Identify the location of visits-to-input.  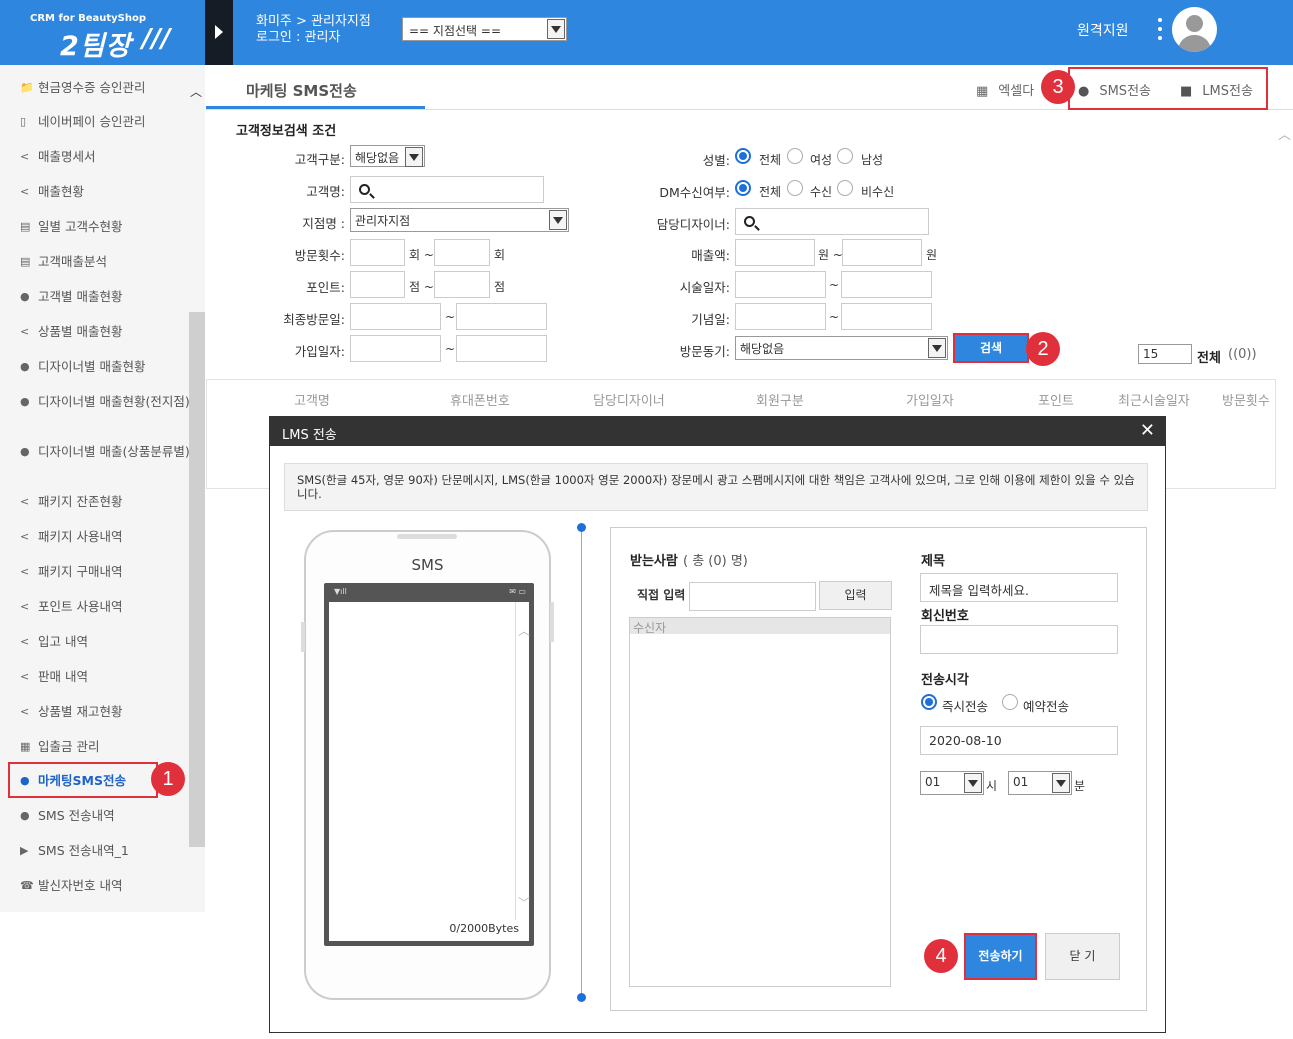
(462, 252).